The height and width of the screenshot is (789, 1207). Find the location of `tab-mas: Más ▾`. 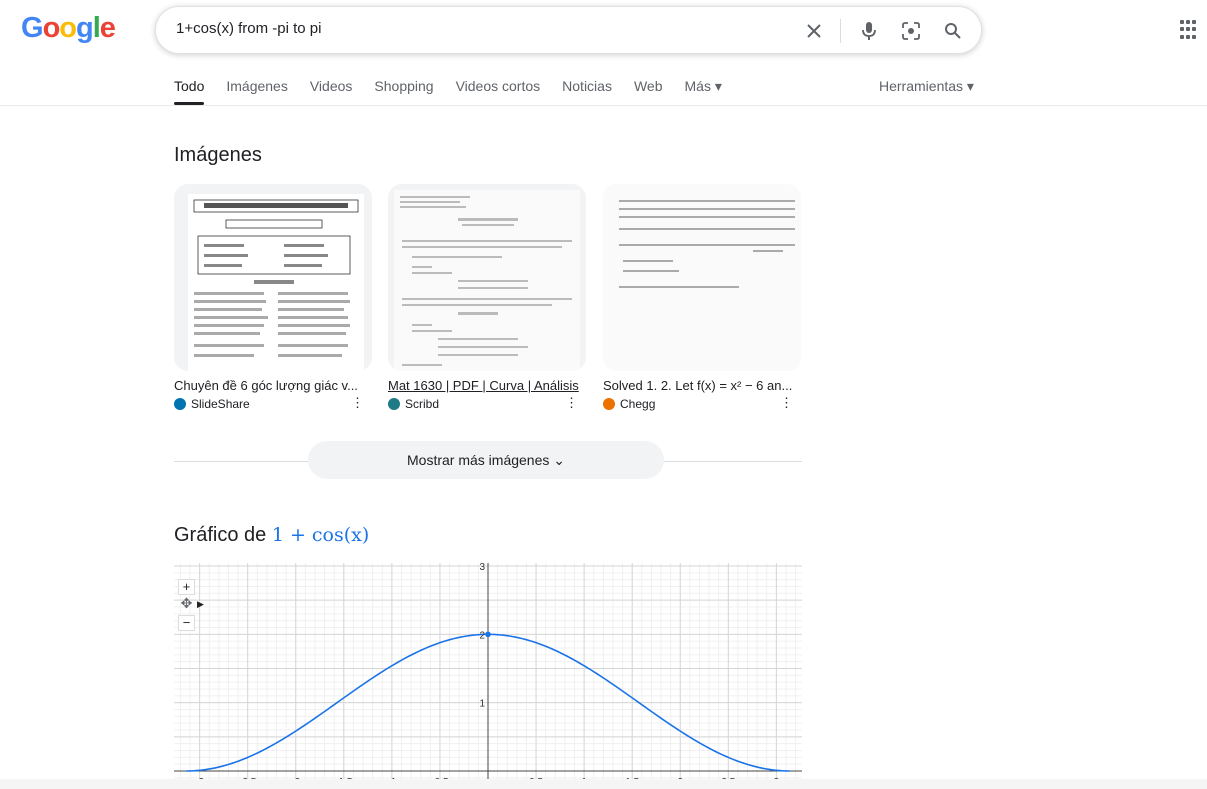

tab-mas: Más ▾ is located at coordinates (703, 86).